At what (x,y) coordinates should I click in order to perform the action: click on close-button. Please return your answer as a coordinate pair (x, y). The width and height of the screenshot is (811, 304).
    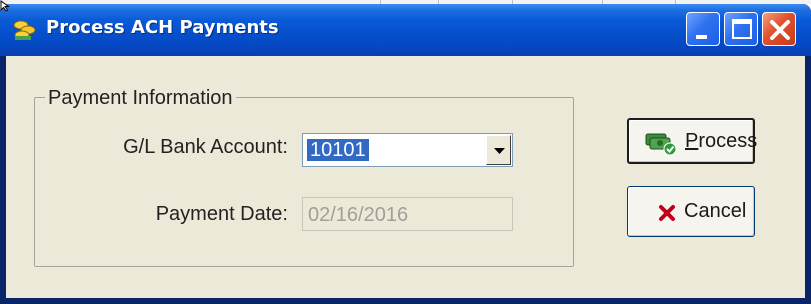
    Looking at the image, I should click on (779, 29).